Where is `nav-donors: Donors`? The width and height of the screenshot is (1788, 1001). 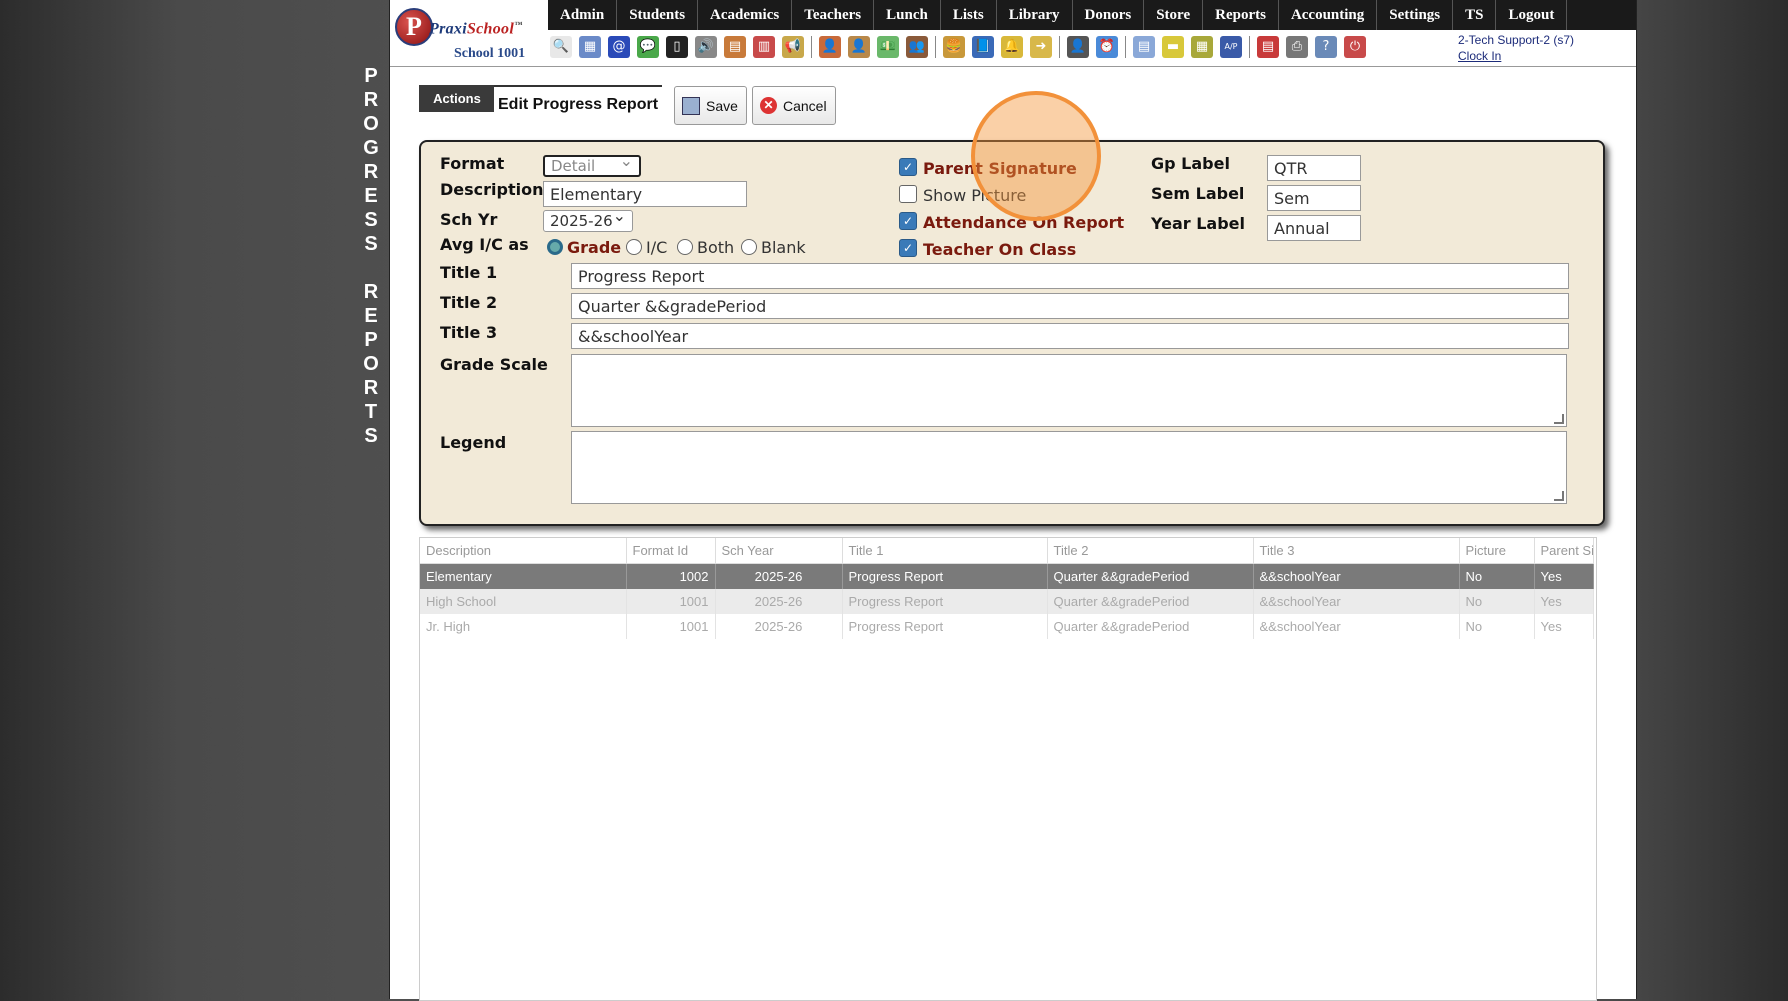
nav-donors: Donors is located at coordinates (1109, 15).